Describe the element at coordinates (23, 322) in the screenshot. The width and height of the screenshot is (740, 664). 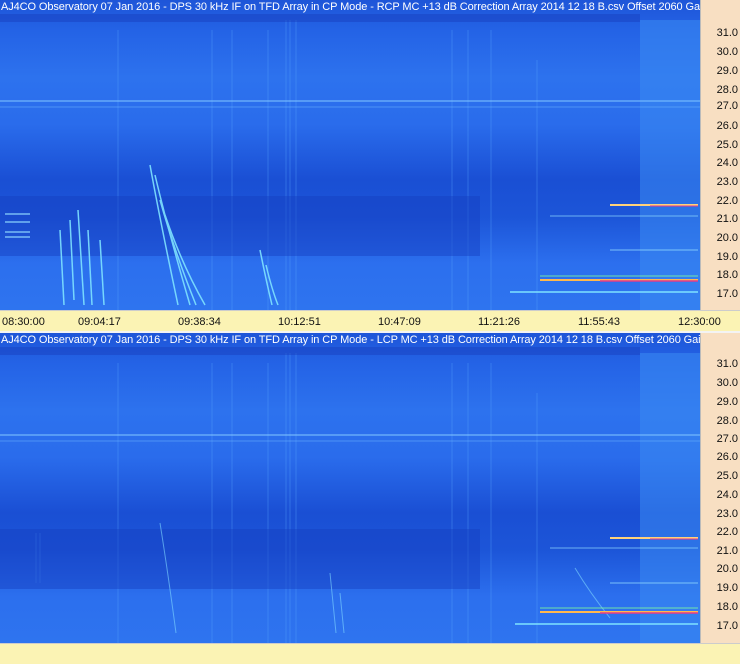
I see `time-label: 08:30:00` at that location.